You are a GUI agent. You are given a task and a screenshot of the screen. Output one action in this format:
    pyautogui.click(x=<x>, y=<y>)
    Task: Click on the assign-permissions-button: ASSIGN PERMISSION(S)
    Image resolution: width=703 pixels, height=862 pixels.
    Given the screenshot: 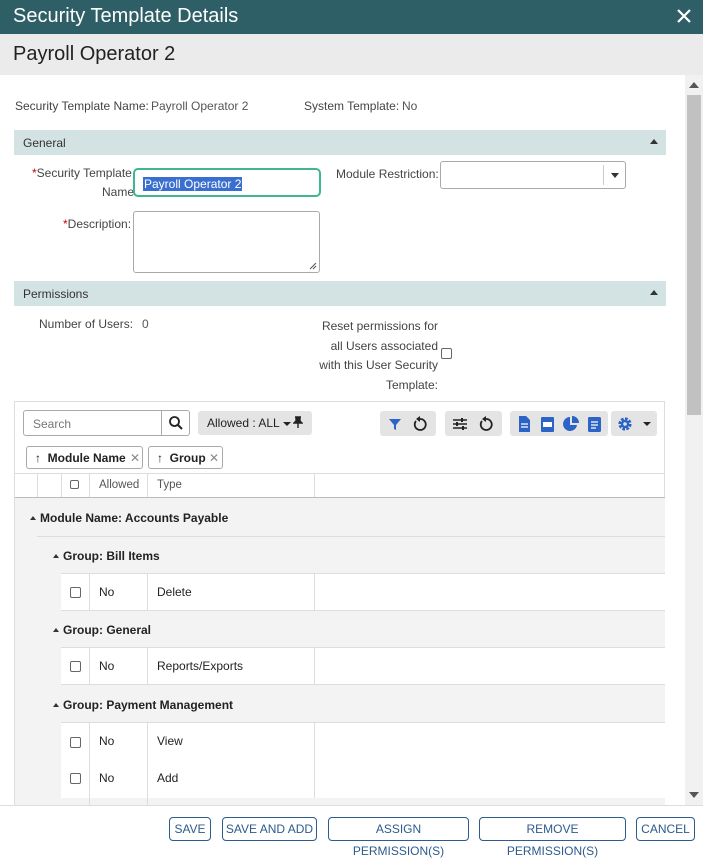 What is the action you would take?
    pyautogui.click(x=398, y=837)
    